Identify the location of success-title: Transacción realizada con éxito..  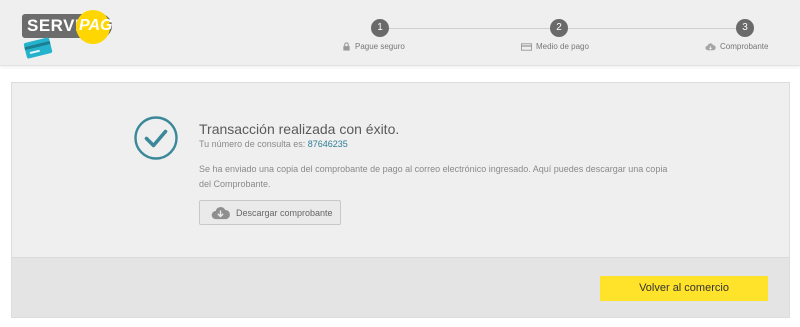
(299, 129).